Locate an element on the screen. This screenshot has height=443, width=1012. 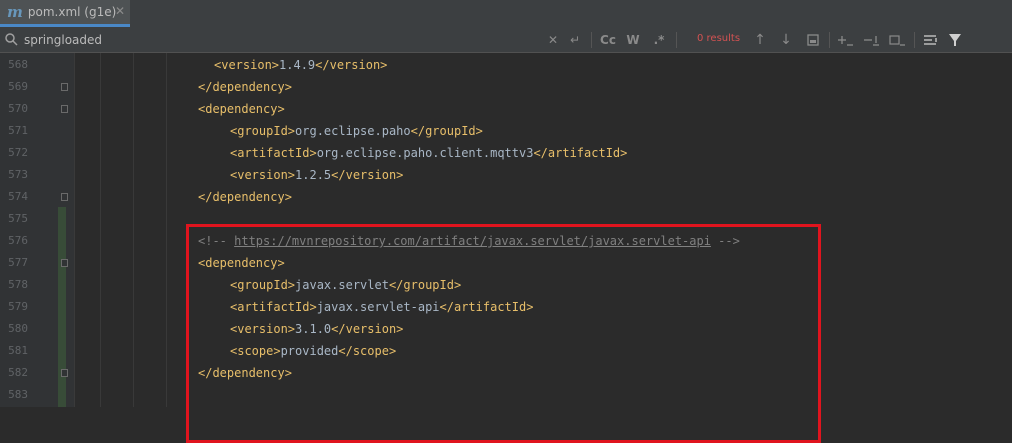
xml-tag-close: </groupId> is located at coordinates (446, 131).